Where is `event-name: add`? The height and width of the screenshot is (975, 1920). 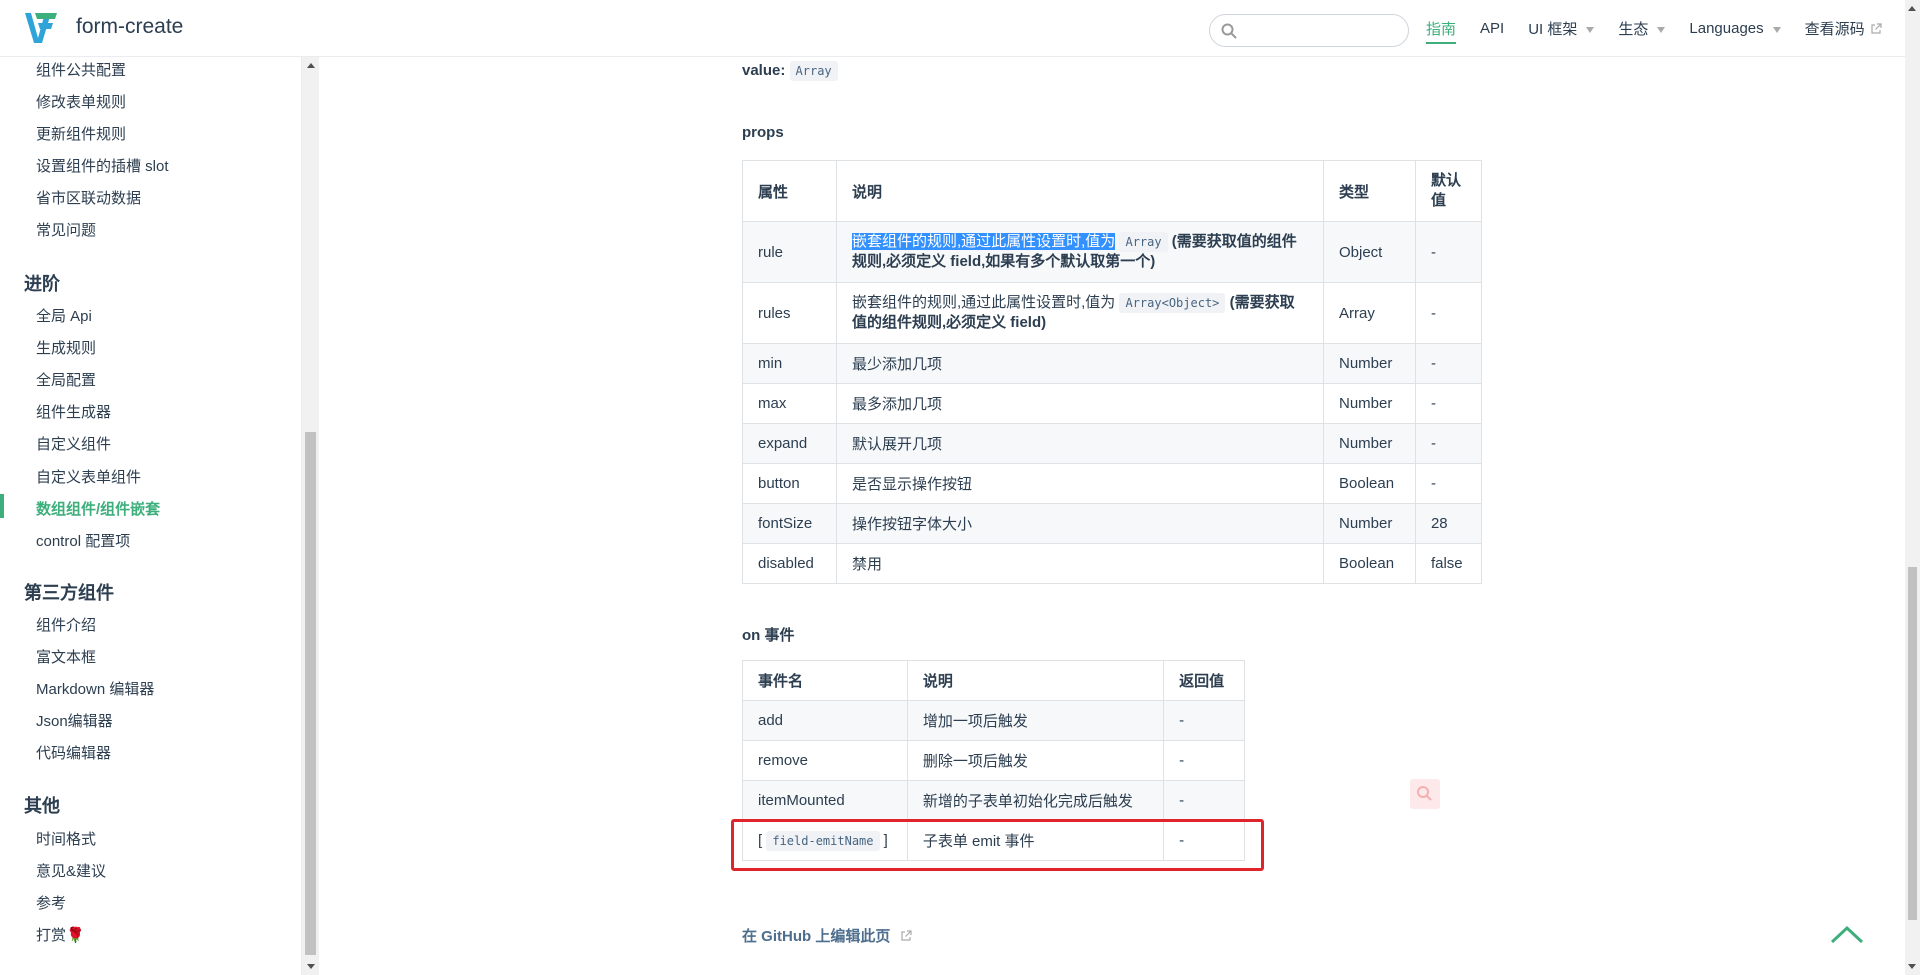
event-name: add is located at coordinates (825, 720).